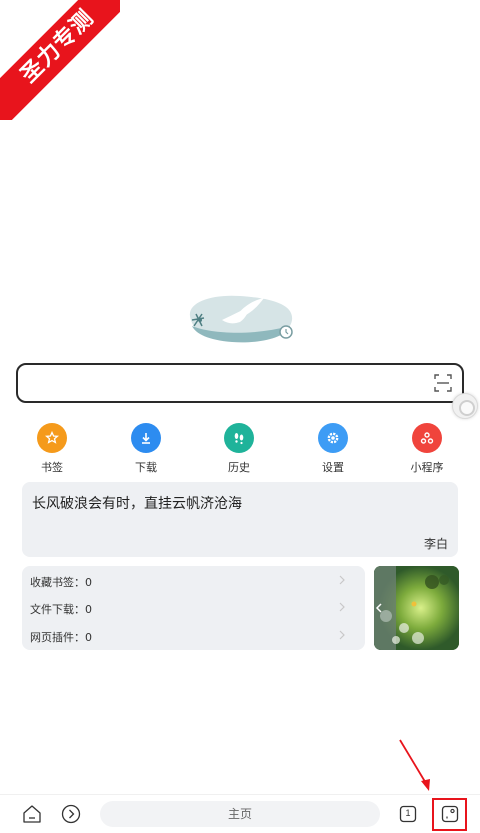  What do you see at coordinates (230, 383) in the screenshot?
I see `search-input` at bounding box center [230, 383].